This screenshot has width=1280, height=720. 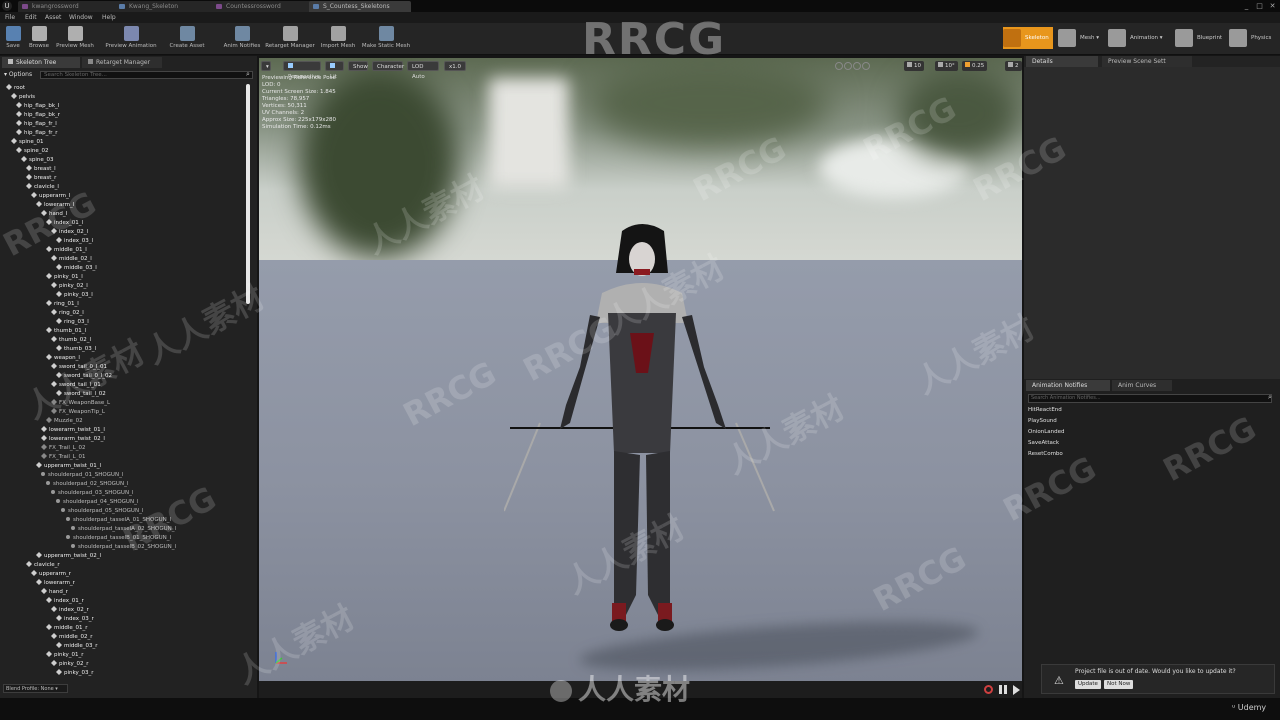 What do you see at coordinates (92, 493) in the screenshot?
I see `tree-node: shoulderpad_03_SHOGUN_l` at bounding box center [92, 493].